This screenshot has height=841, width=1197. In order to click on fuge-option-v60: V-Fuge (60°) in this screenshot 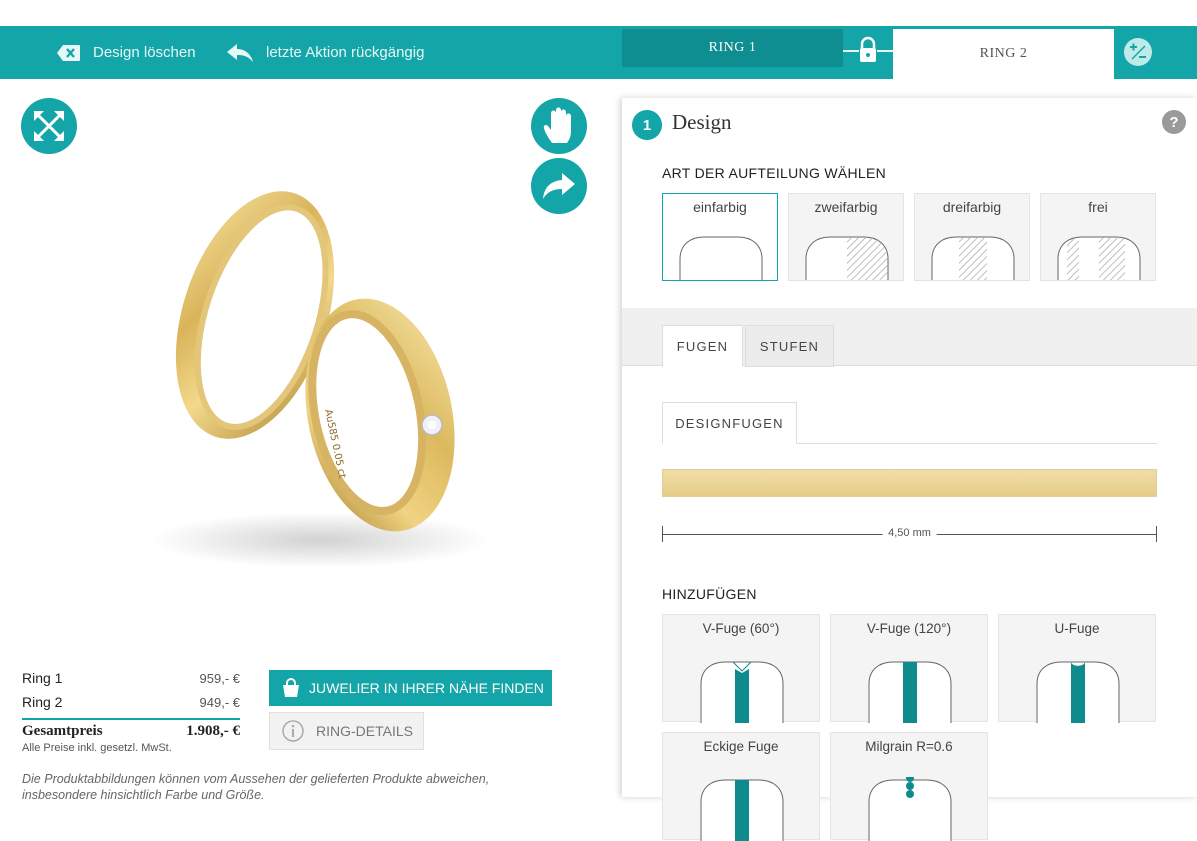, I will do `click(741, 668)`.